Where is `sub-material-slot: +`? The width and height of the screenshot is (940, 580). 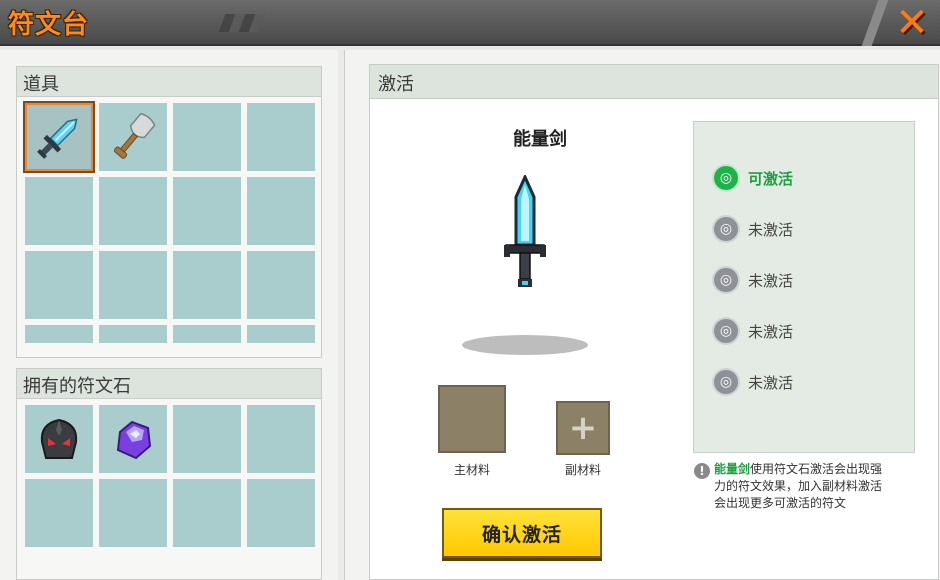
sub-material-slot: + is located at coordinates (583, 428).